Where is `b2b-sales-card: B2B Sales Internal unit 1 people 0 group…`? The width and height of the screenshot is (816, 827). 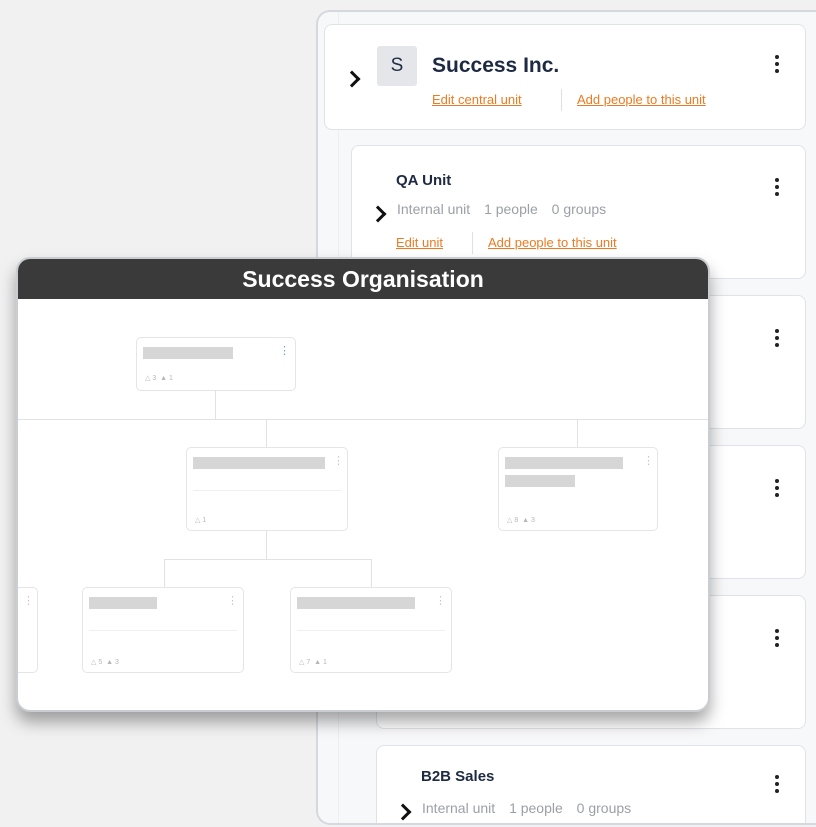
b2b-sales-card: B2B Sales Internal unit 1 people 0 group… is located at coordinates (591, 784).